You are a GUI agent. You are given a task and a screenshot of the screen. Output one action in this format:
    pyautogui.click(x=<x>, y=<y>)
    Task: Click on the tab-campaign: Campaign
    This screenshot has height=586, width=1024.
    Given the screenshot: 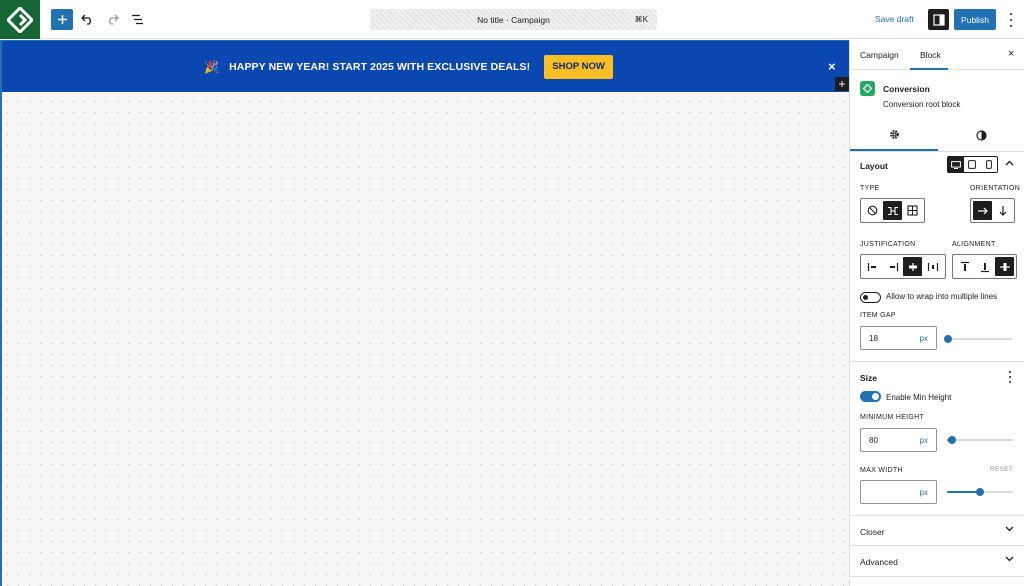 What is the action you would take?
    pyautogui.click(x=879, y=55)
    